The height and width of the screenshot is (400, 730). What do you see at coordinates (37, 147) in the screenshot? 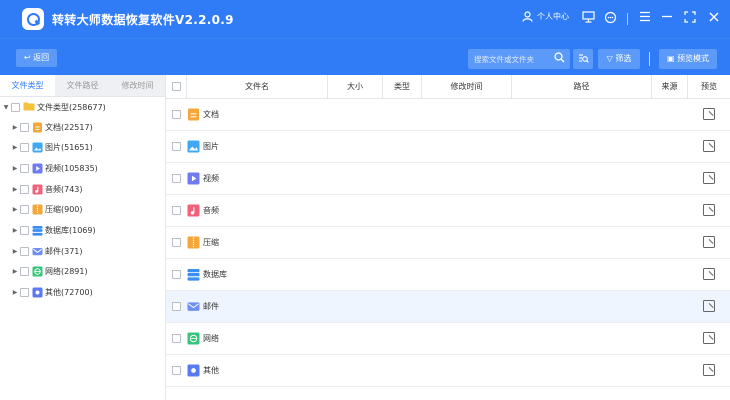
I see `image-icon` at bounding box center [37, 147].